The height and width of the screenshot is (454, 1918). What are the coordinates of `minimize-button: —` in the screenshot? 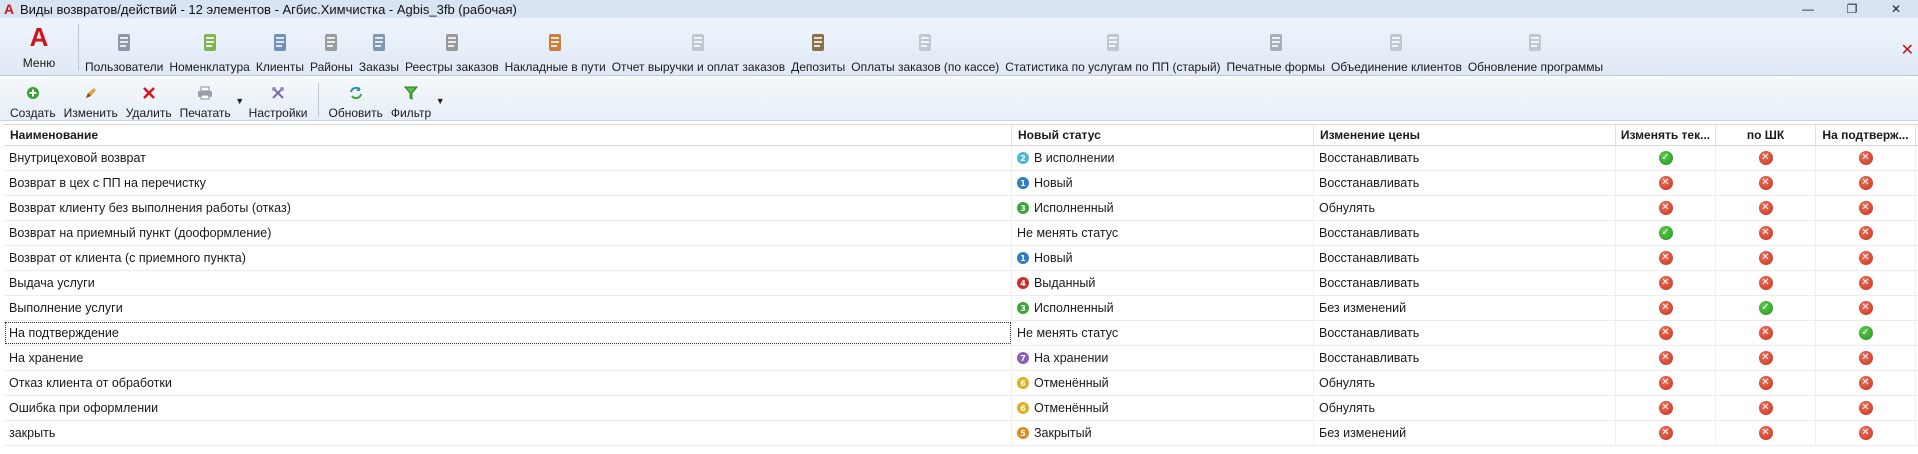 It's located at (1808, 9).